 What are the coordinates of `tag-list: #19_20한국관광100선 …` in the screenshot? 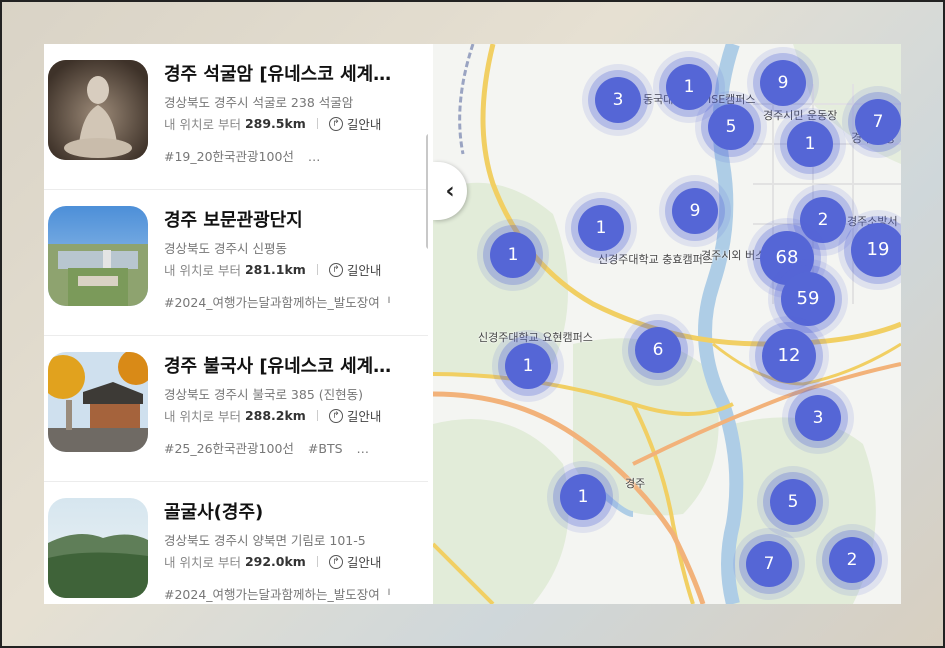 It's located at (284, 155).